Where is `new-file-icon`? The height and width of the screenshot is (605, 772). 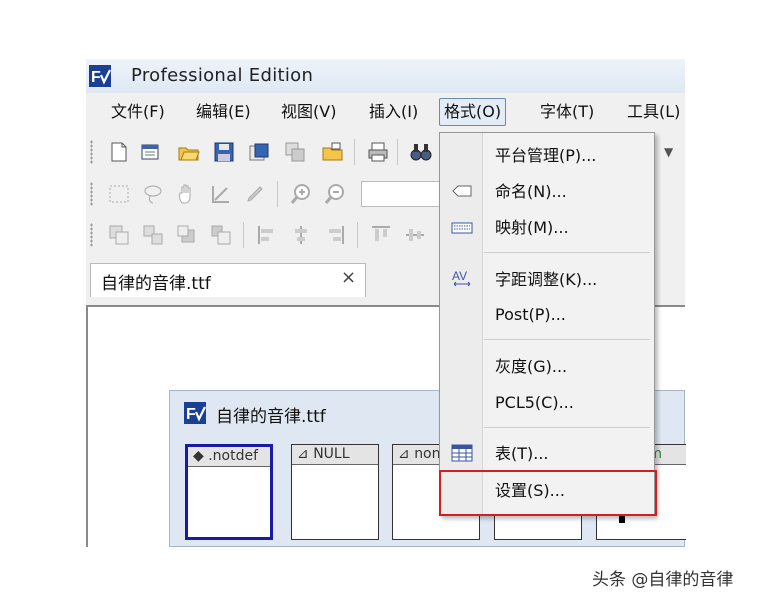 new-file-icon is located at coordinates (119, 152).